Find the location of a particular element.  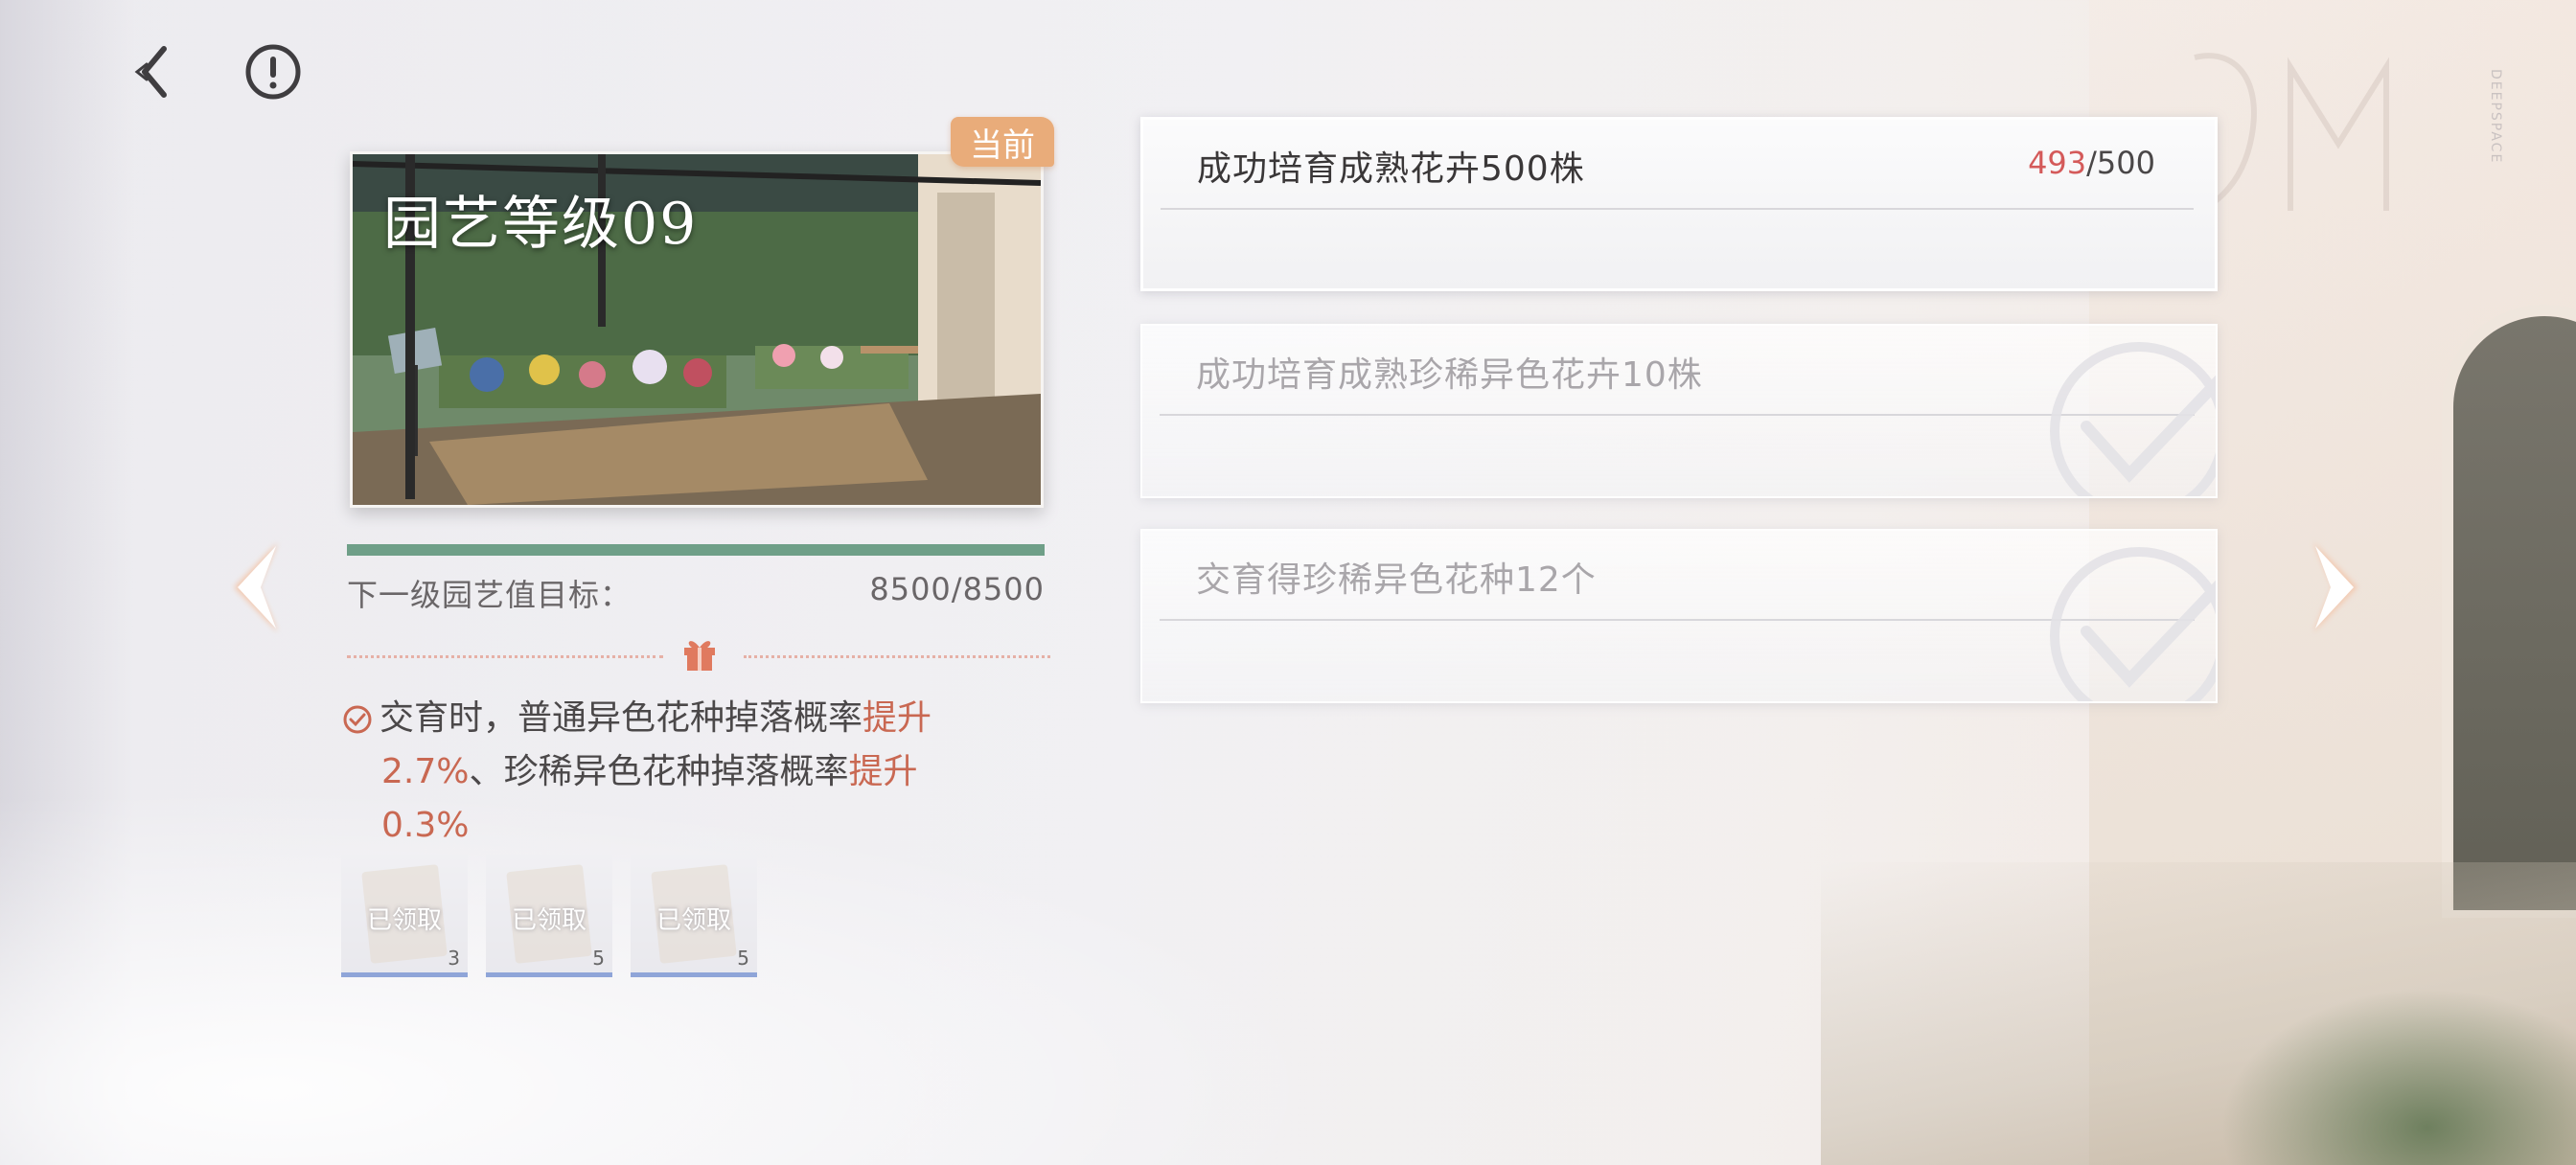

current-badge: 当前 is located at coordinates (1002, 142).